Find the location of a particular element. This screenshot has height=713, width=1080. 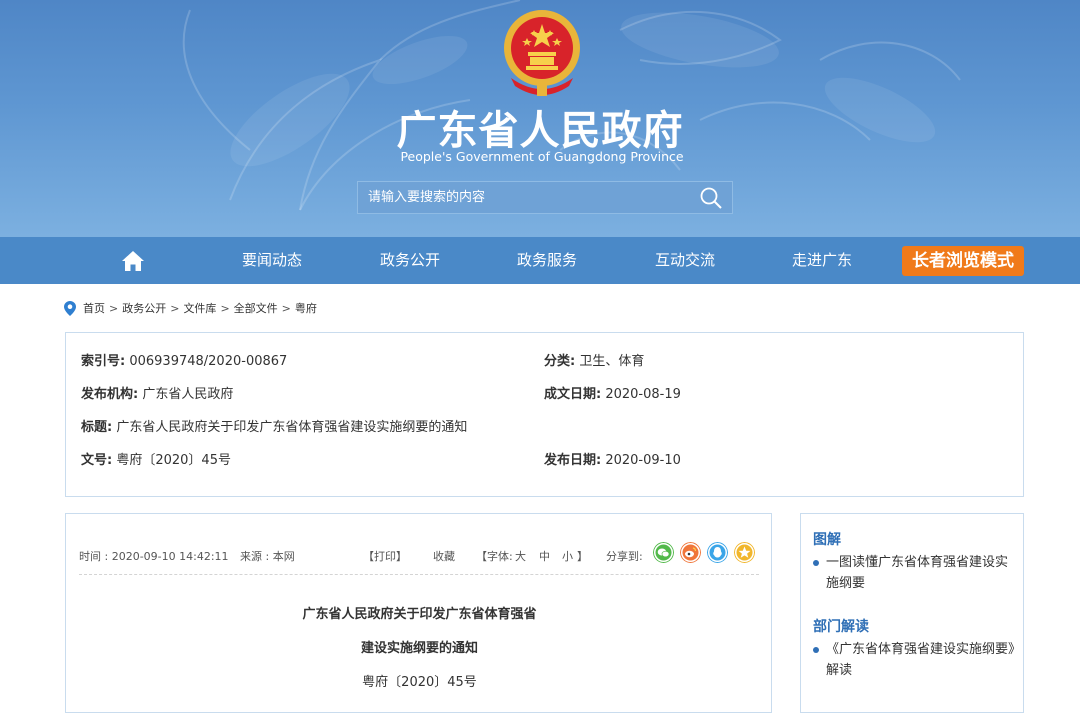

info-published-value: 2020-09-10 is located at coordinates (643, 460).